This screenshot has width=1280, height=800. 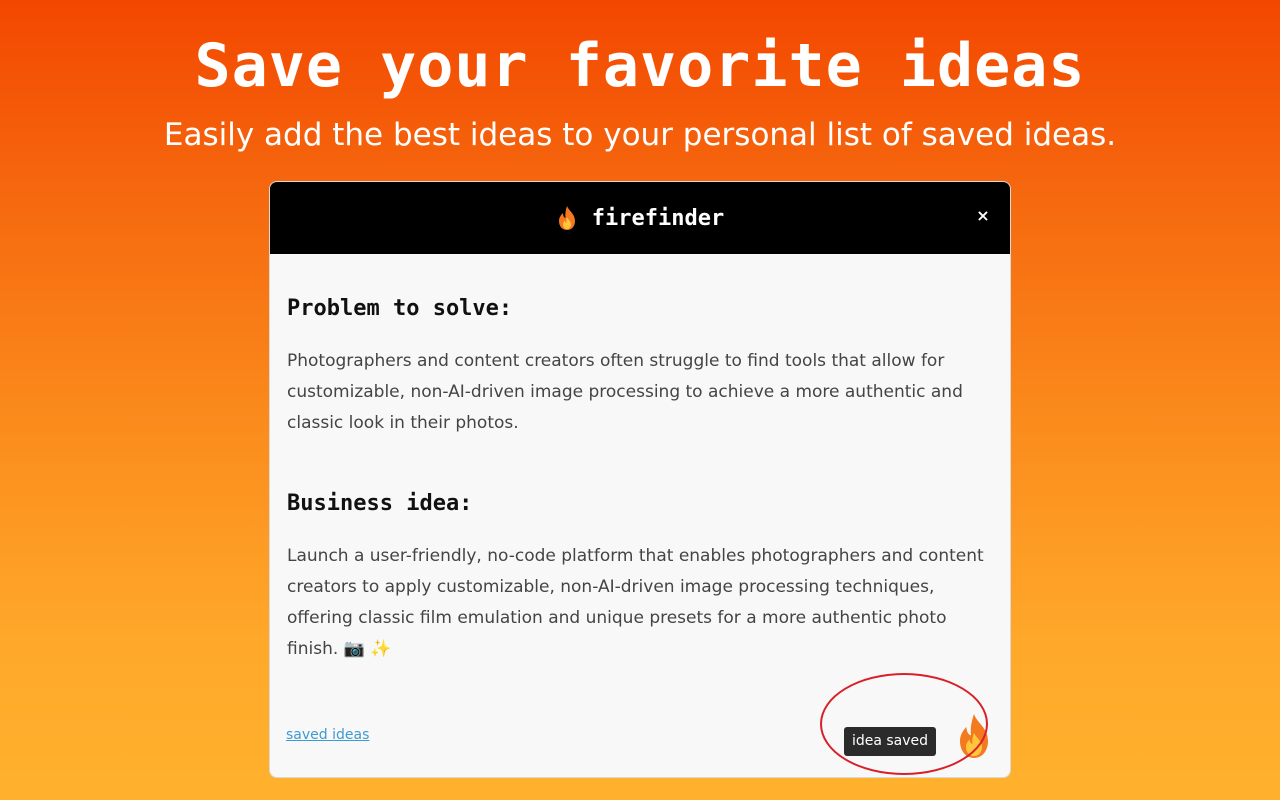 What do you see at coordinates (380, 503) in the screenshot?
I see `business-idea-heading: Business idea:` at bounding box center [380, 503].